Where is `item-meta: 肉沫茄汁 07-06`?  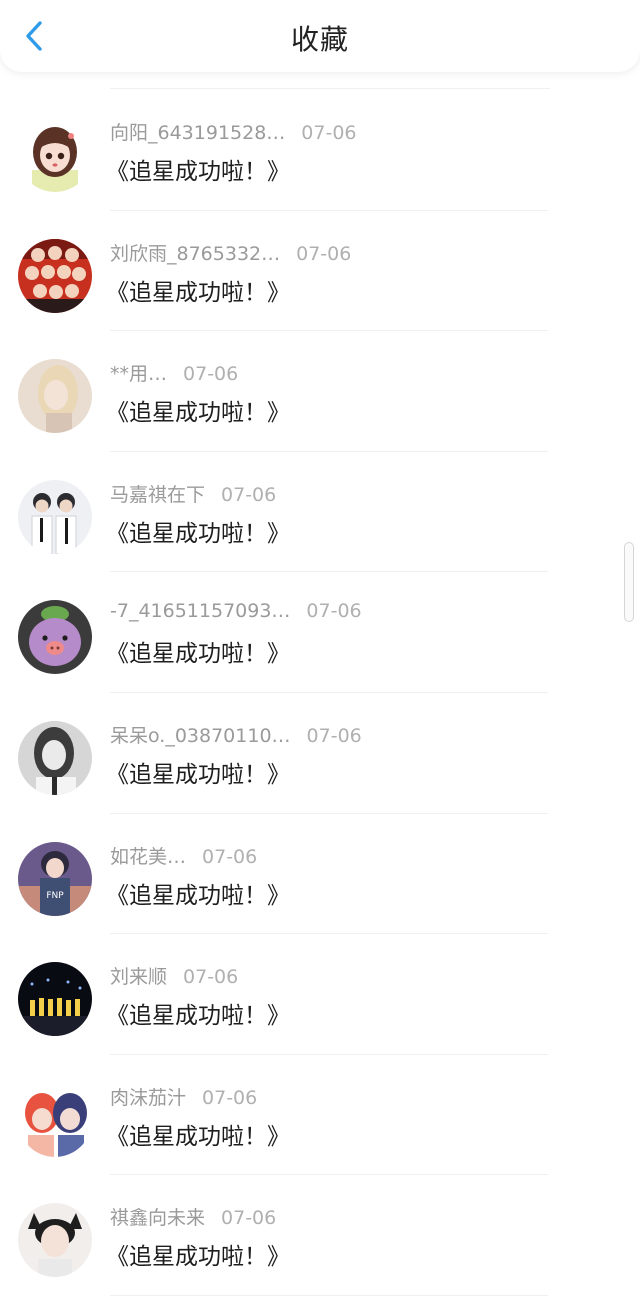
item-meta: 肉沫茄汁 07-06 is located at coordinates (183, 1096).